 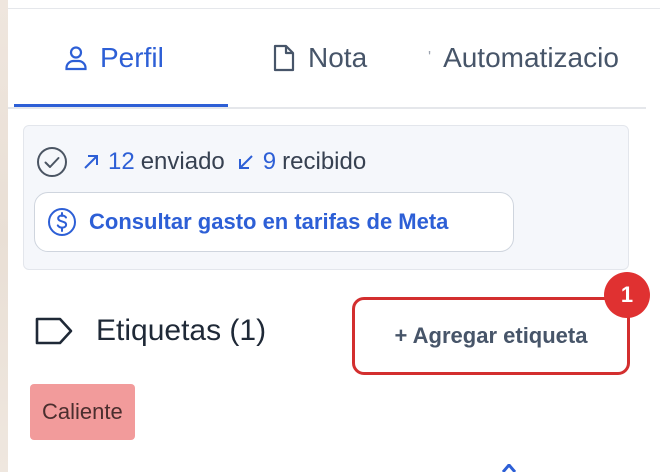 I want to click on arrow-down-left-icon, so click(x=246, y=162).